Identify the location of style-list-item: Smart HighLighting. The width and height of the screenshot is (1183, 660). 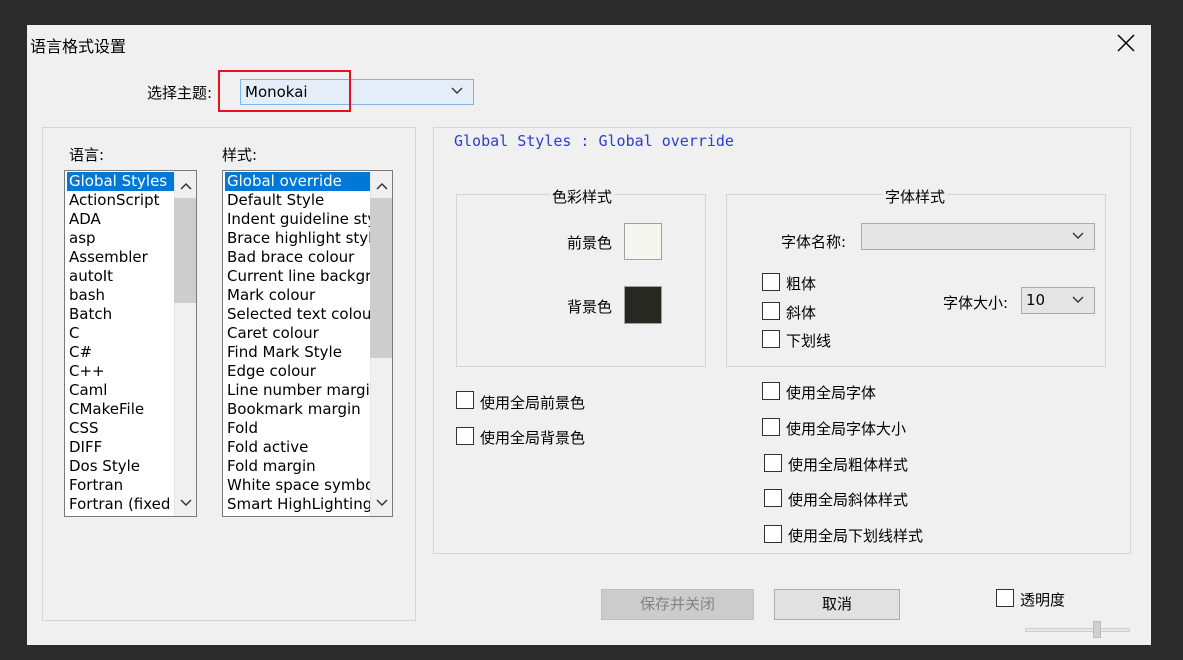
(298, 504).